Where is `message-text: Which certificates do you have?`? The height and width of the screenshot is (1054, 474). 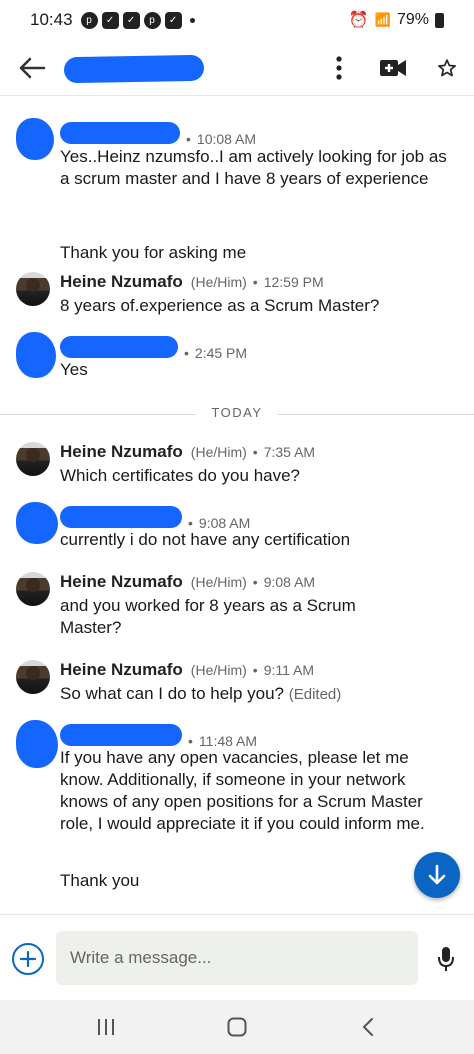 message-text: Which certificates do you have? is located at coordinates (180, 475).